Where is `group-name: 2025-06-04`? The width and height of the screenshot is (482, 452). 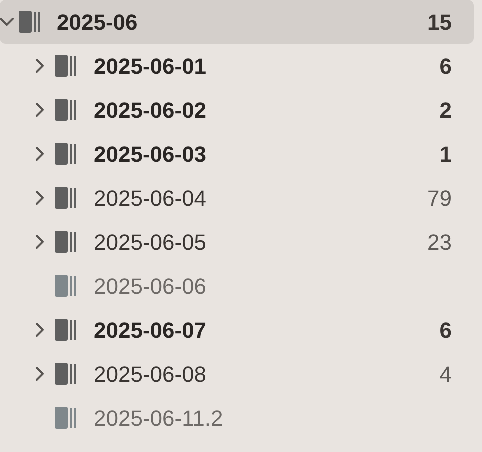
group-name: 2025-06-04 is located at coordinates (151, 198).